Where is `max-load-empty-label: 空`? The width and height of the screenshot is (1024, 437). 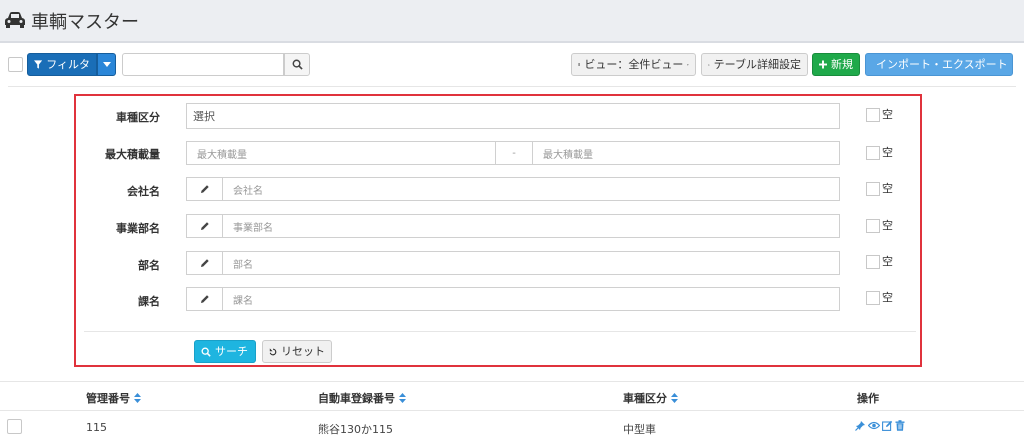 max-load-empty-label: 空 is located at coordinates (887, 152).